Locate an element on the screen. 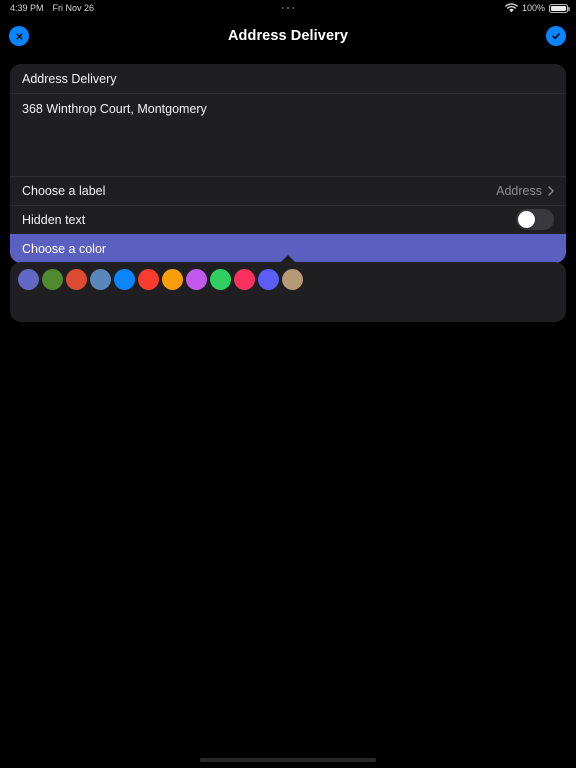 Image resolution: width=576 pixels, height=768 pixels. toggle-knob is located at coordinates (526, 219).